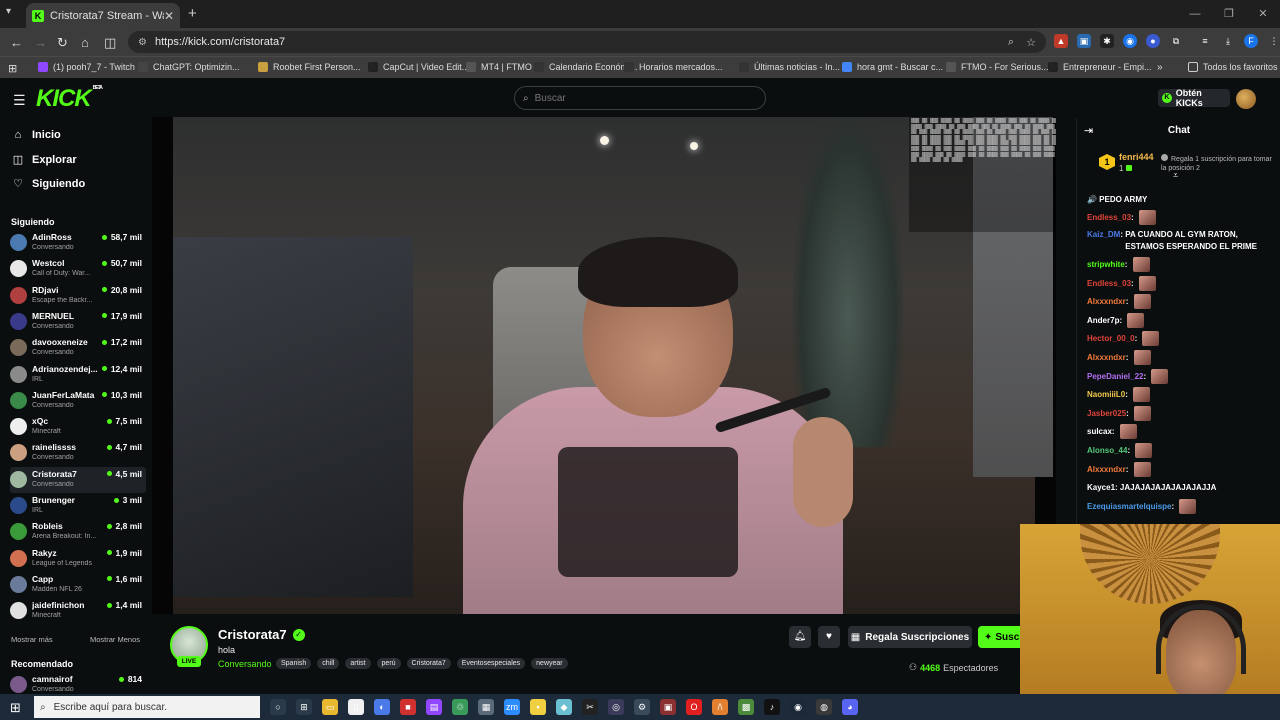 The width and height of the screenshot is (1280, 720). What do you see at coordinates (1106, 413) in the screenshot?
I see `chat-username: Jasber025` at bounding box center [1106, 413].